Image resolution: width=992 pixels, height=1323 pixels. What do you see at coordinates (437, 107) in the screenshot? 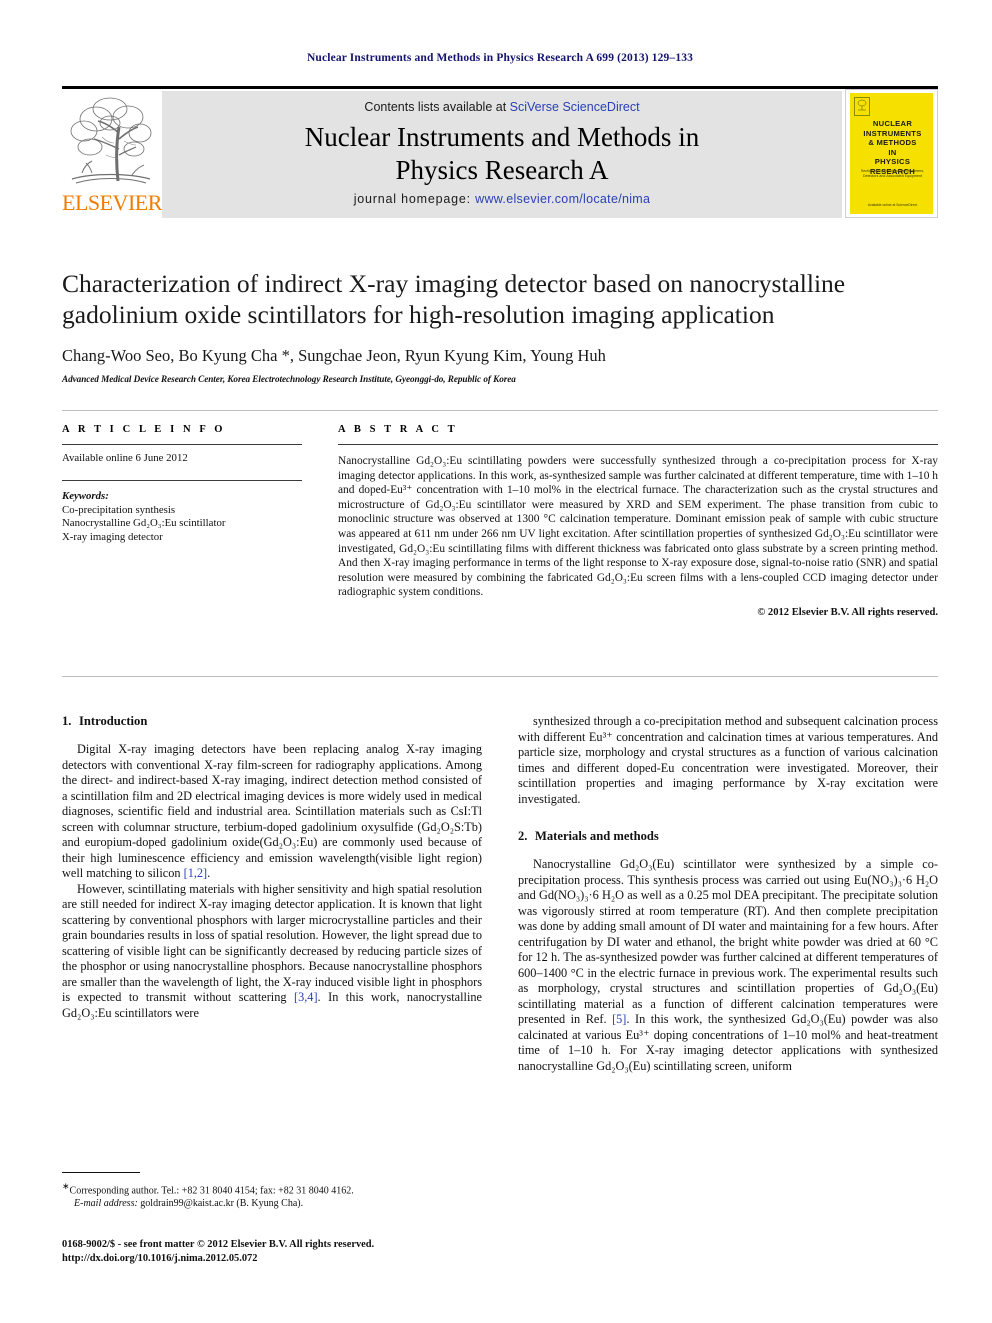
I see `contents-lists-prefix: Contents lists available at` at bounding box center [437, 107].